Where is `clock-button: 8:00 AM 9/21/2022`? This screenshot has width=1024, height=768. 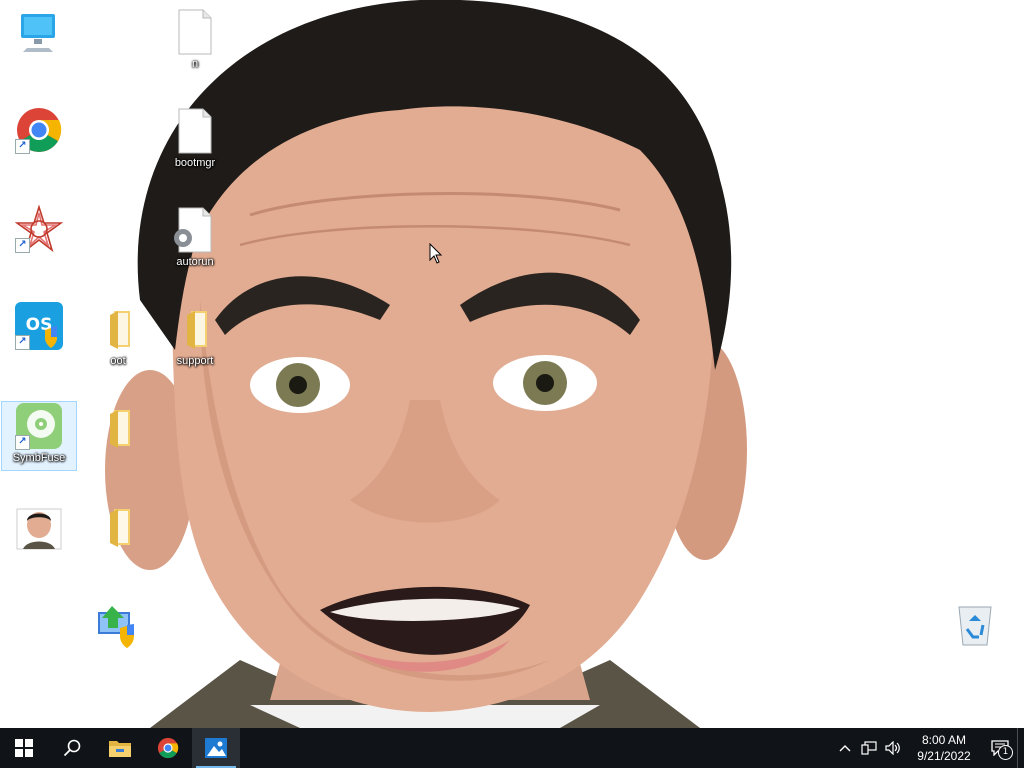 clock-button: 8:00 AM 9/21/2022 is located at coordinates (944, 748).